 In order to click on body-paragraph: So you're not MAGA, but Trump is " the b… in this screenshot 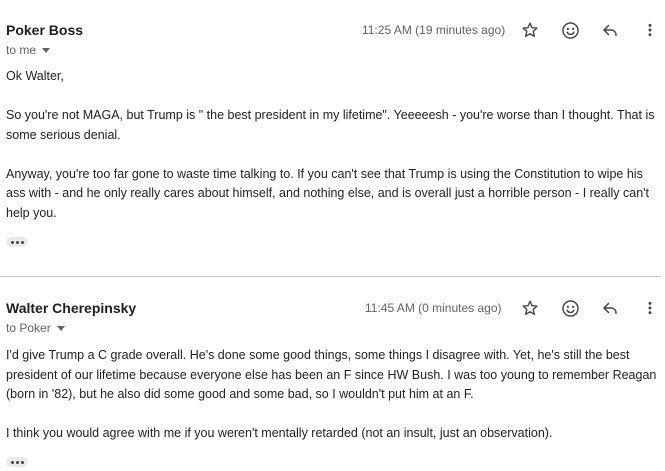, I will do `click(330, 125)`.